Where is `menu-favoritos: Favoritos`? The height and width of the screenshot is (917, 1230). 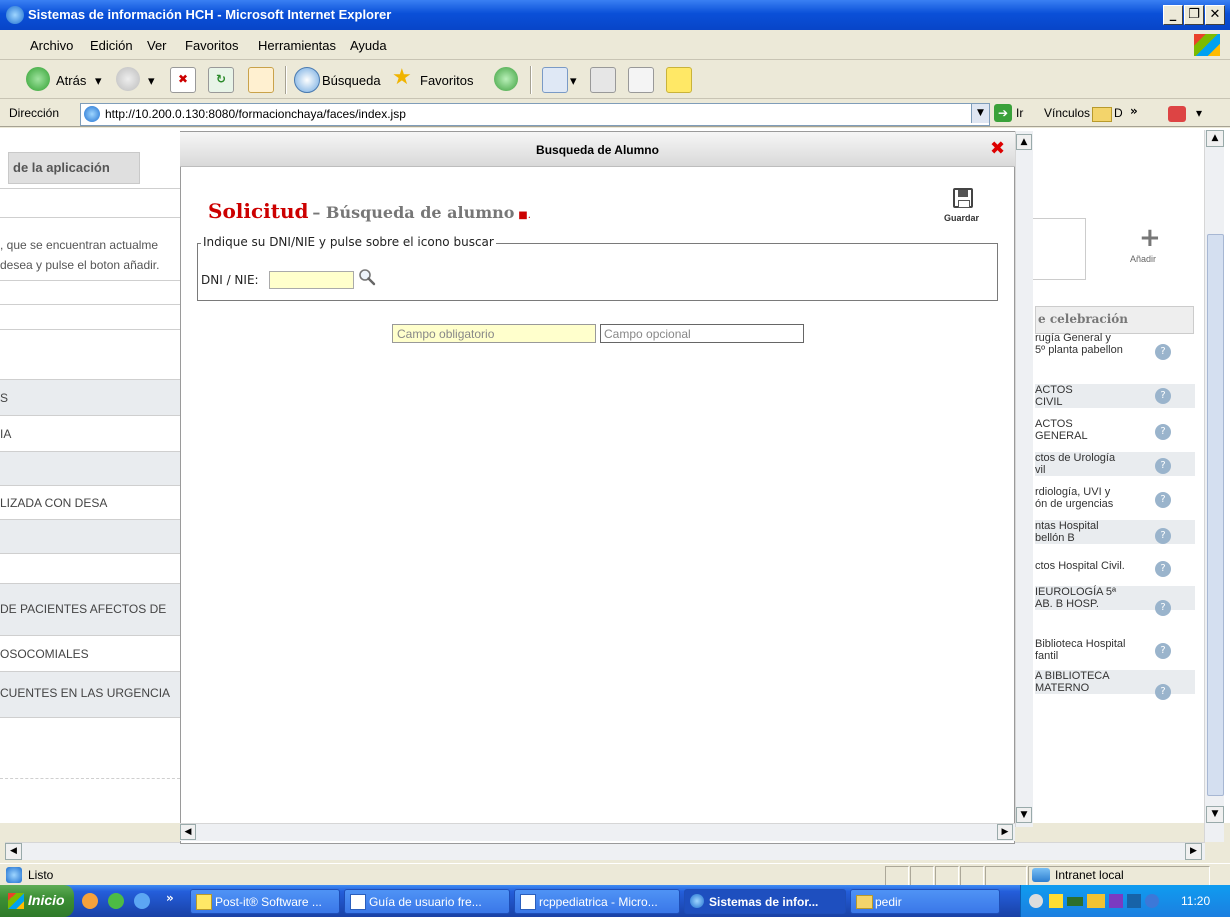
menu-favoritos: Favoritos is located at coordinates (211, 45).